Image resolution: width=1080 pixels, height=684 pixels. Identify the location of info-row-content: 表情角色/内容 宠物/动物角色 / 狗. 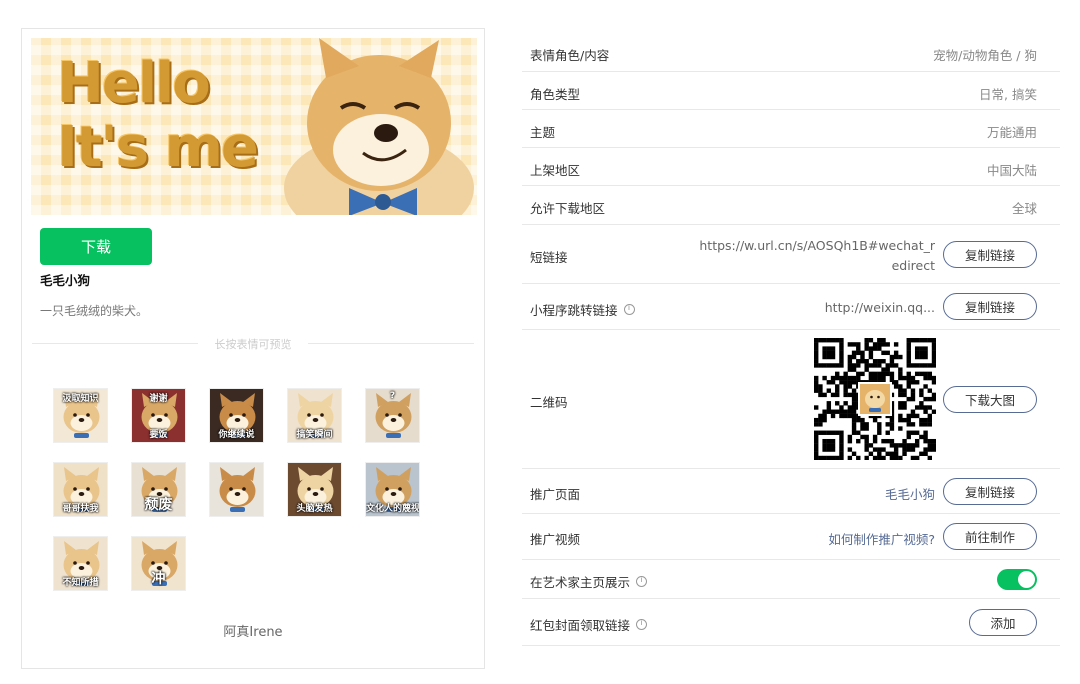
(791, 52).